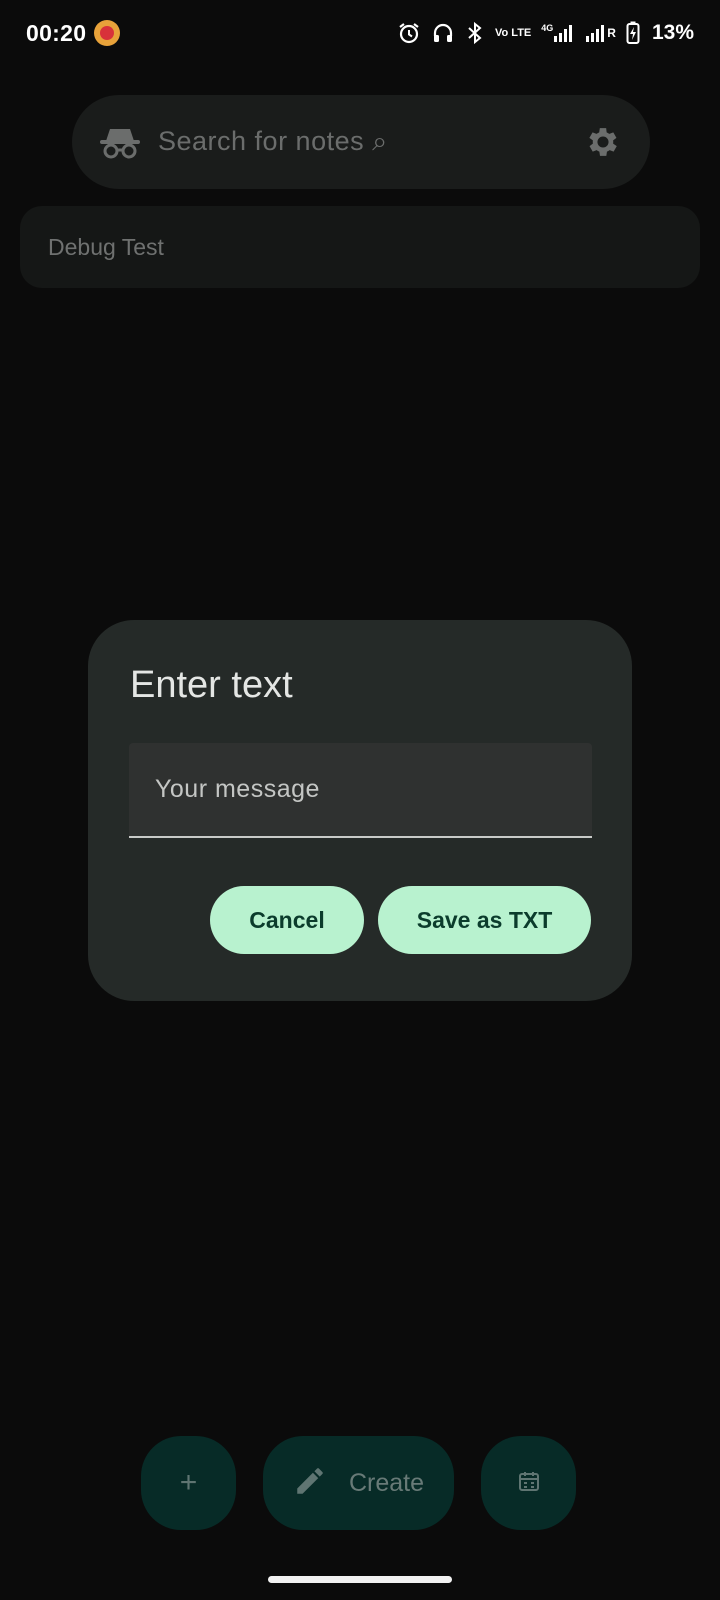  What do you see at coordinates (120, 142) in the screenshot?
I see `incognito-icon` at bounding box center [120, 142].